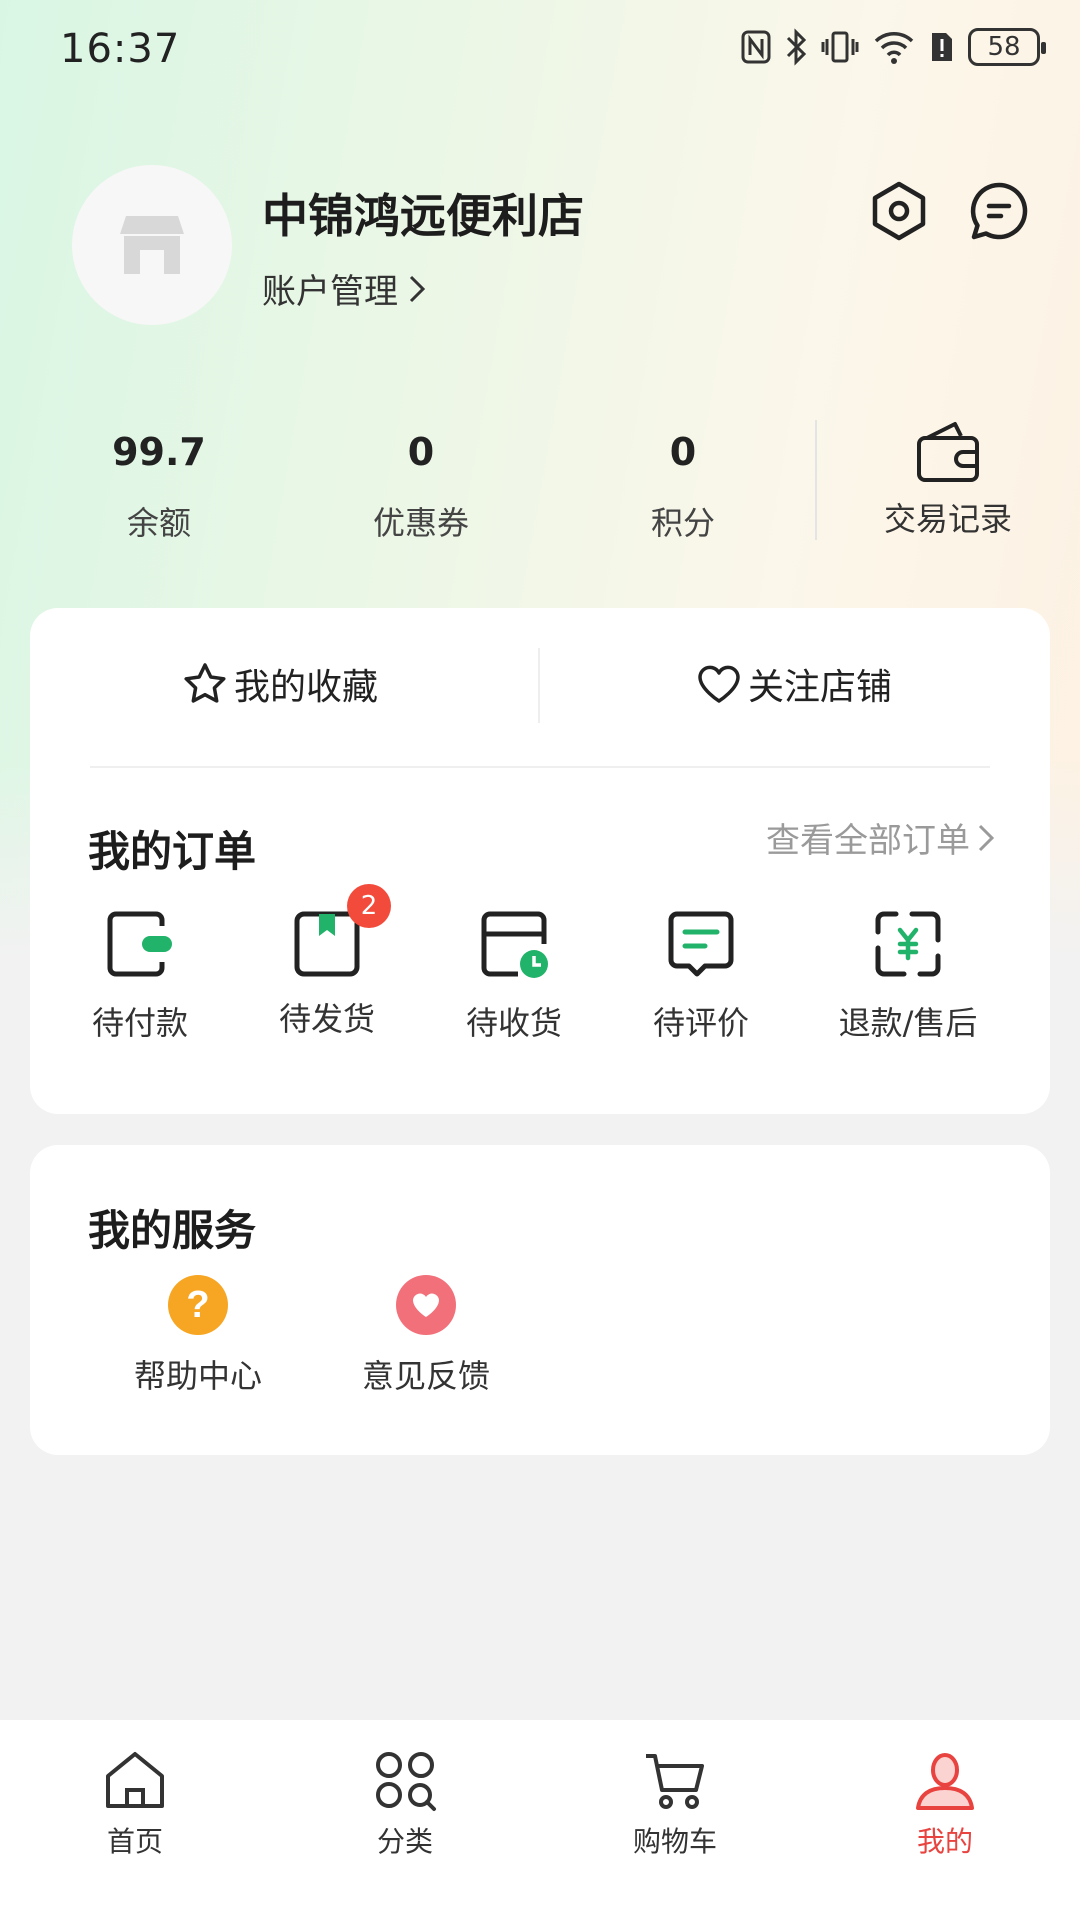 The width and height of the screenshot is (1080, 1920). Describe the element at coordinates (513, 1023) in the screenshot. I see `order-pending-receipt-label: 待收货` at that location.